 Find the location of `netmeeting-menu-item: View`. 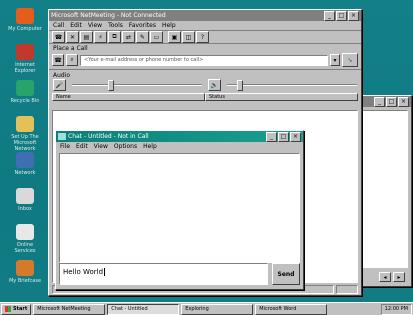

netmeeting-menu-item: View is located at coordinates (95, 25).